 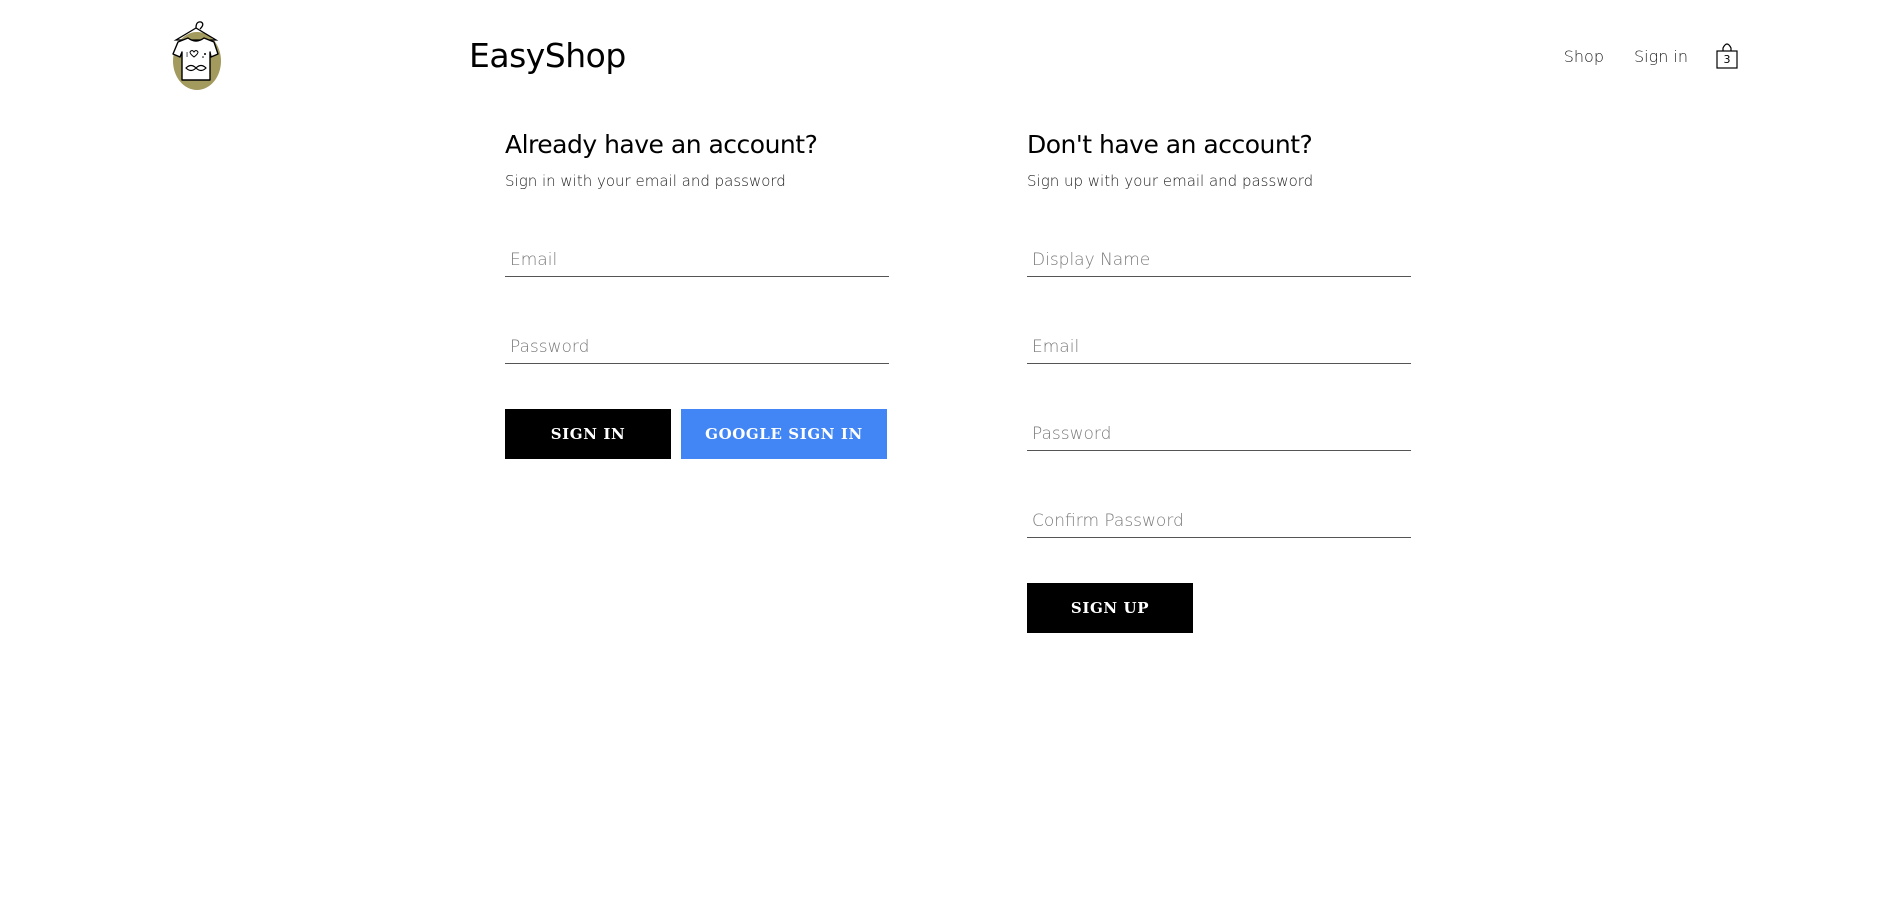 I want to click on signin-email-input, so click(x=697, y=253).